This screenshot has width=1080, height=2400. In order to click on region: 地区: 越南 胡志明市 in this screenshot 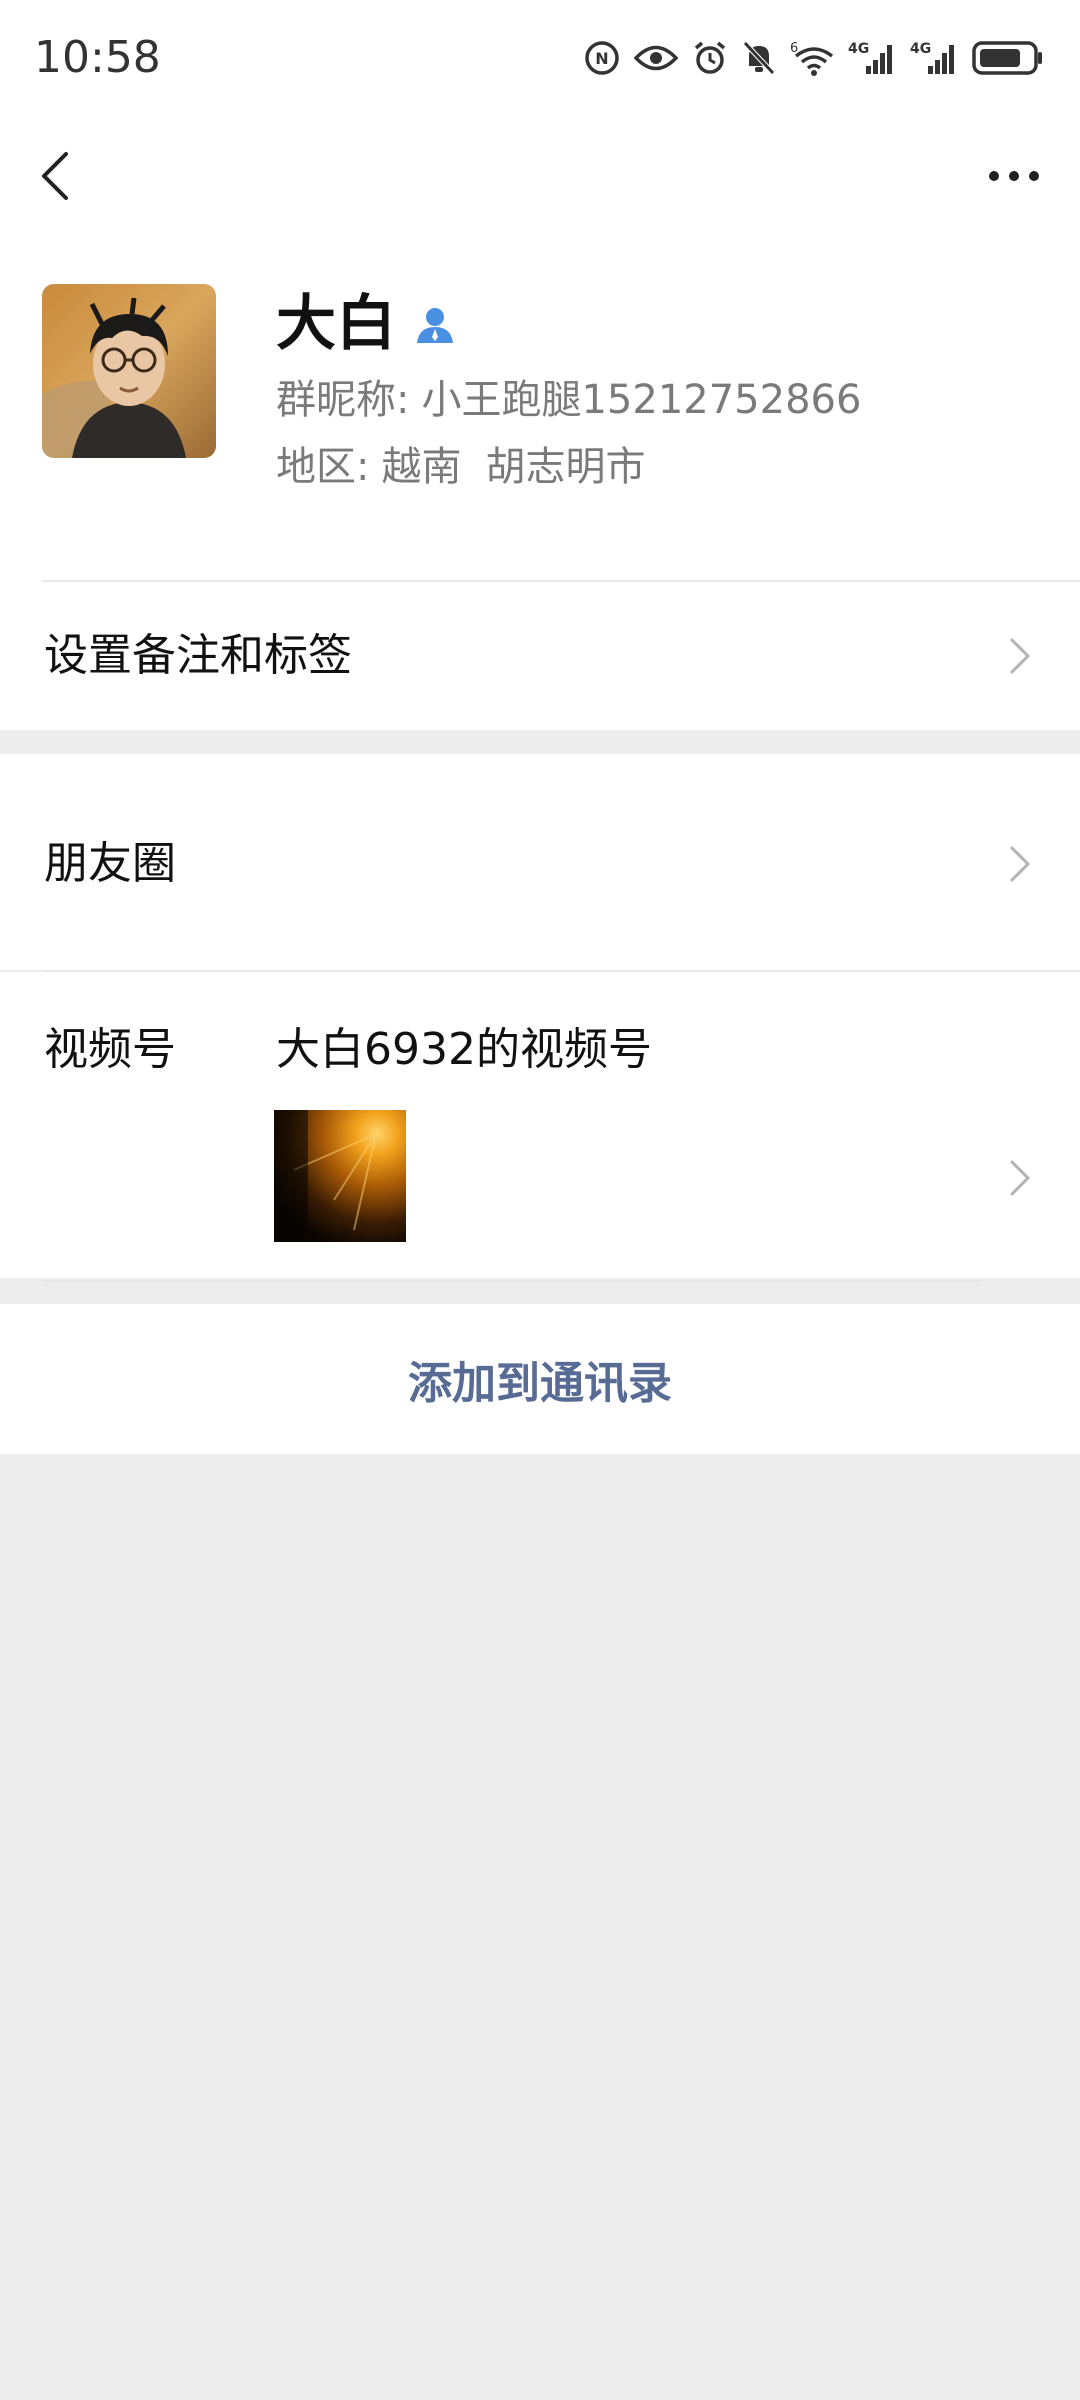, I will do `click(460, 467)`.